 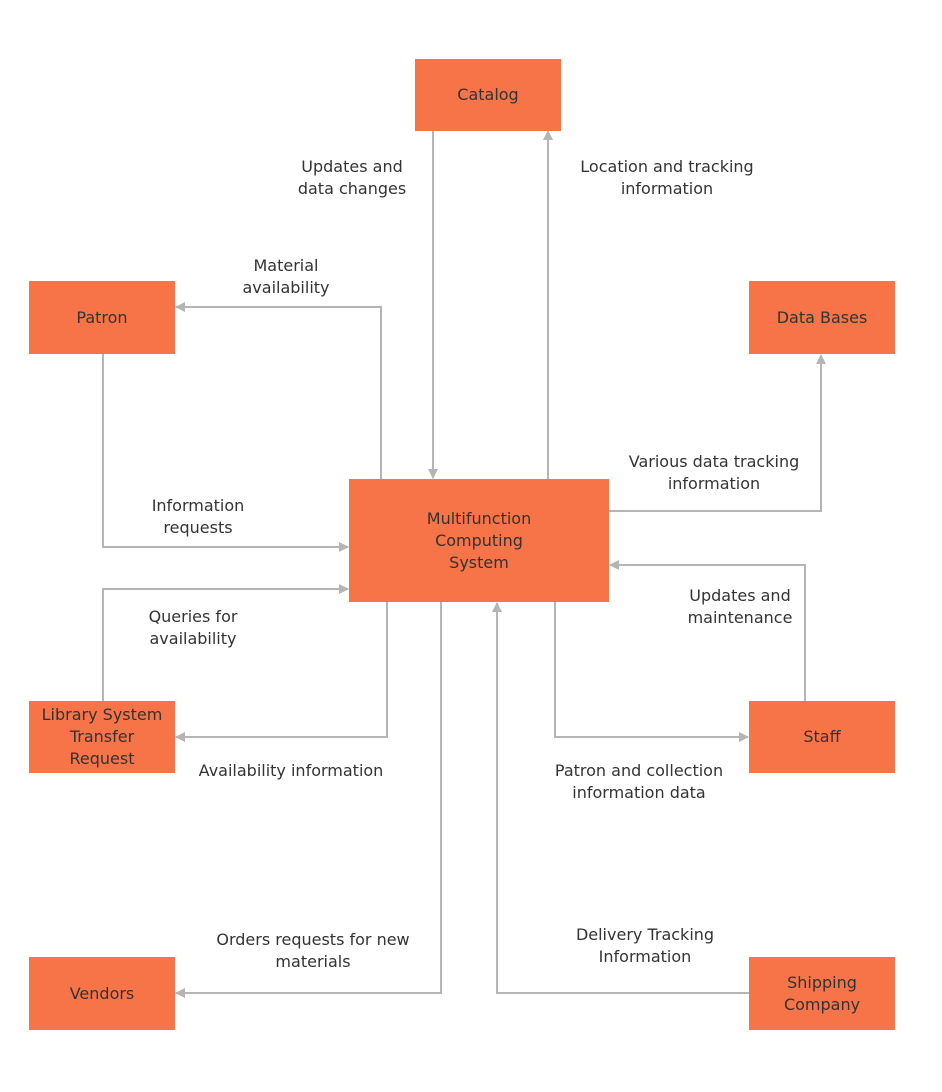 I want to click on node-library-transfer: Library System Transfer Request, so click(x=102, y=737).